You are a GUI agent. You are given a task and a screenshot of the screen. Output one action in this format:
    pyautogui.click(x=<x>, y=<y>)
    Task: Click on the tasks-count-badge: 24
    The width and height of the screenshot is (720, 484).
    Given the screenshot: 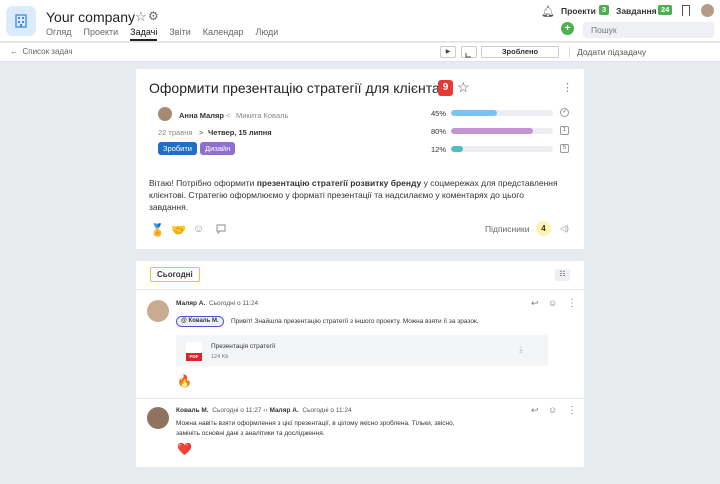 What is the action you would take?
    pyautogui.click(x=665, y=10)
    